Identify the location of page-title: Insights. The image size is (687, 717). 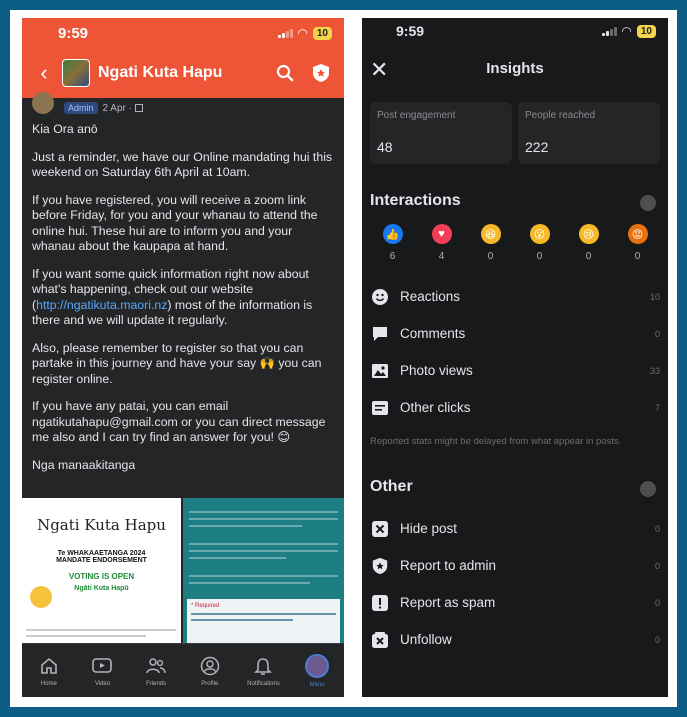
(515, 68).